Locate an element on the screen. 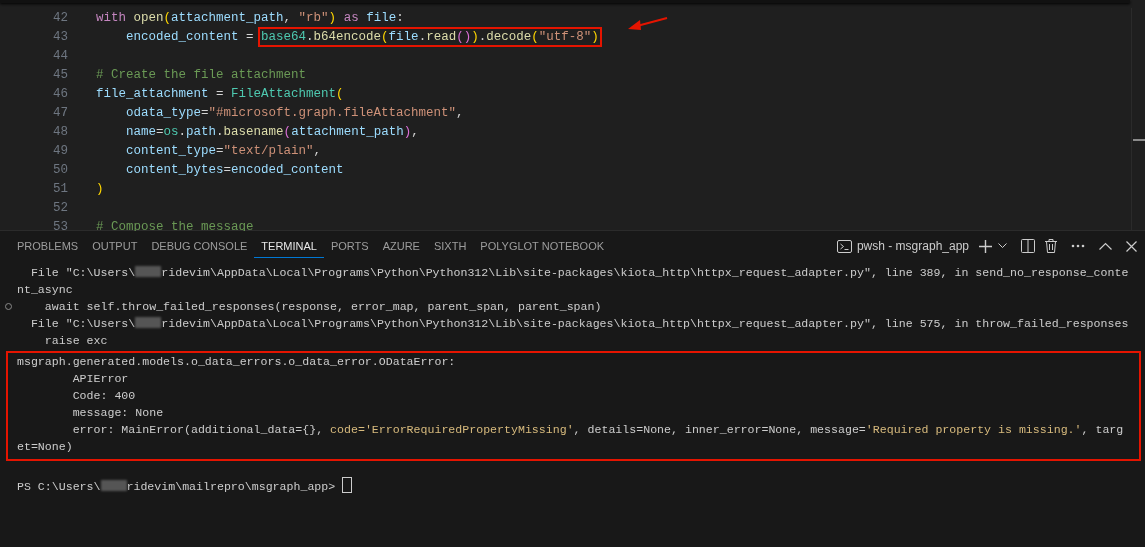  split-icon is located at coordinates (1028, 246).